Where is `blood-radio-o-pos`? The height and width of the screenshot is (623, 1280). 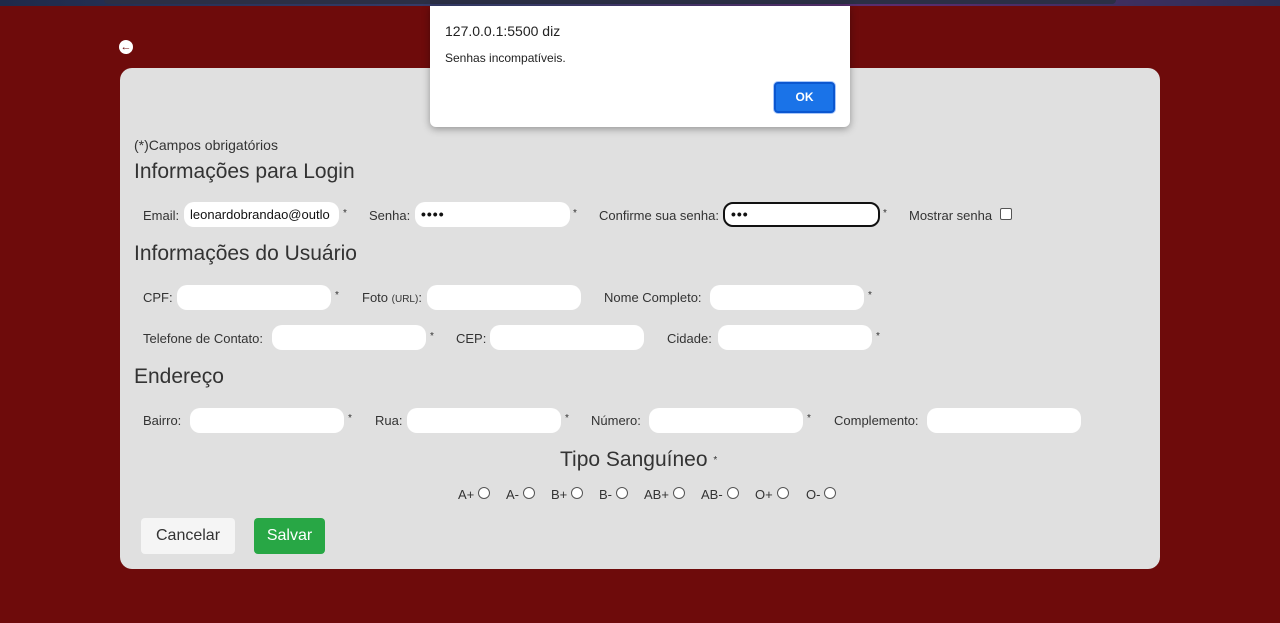 blood-radio-o-pos is located at coordinates (783, 493).